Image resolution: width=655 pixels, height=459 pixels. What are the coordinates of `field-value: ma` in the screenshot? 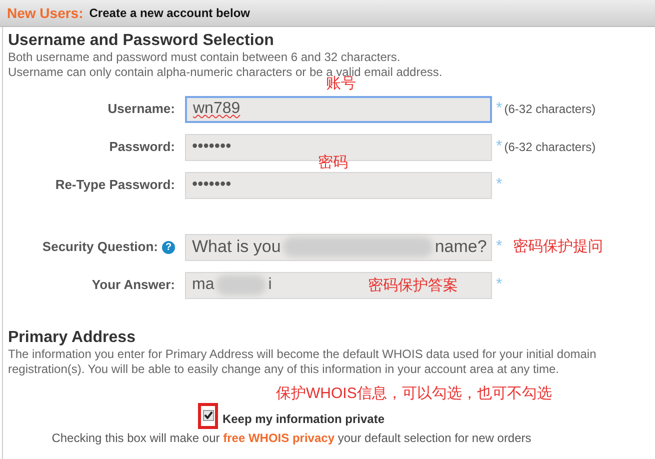 It's located at (203, 285).